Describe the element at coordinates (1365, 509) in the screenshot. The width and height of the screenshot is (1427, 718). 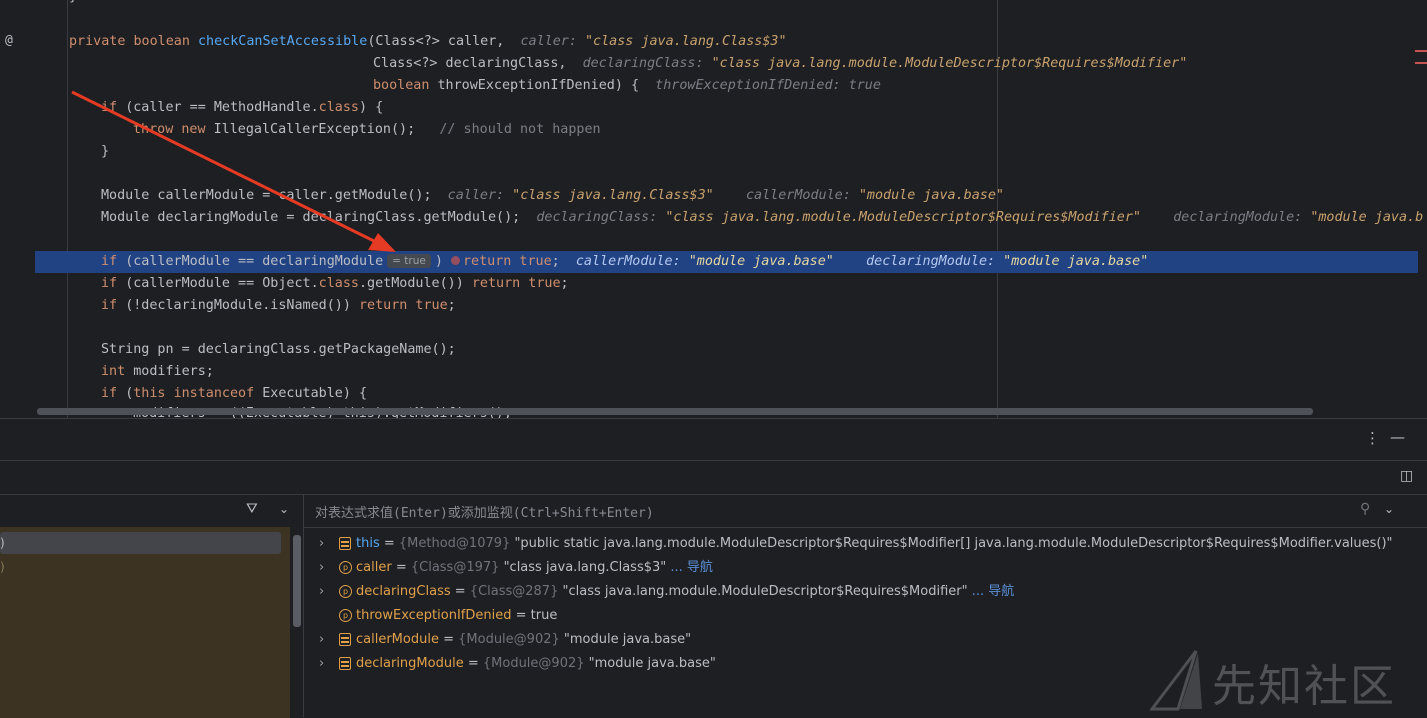
I see `add-watch-icon: ⚲` at that location.